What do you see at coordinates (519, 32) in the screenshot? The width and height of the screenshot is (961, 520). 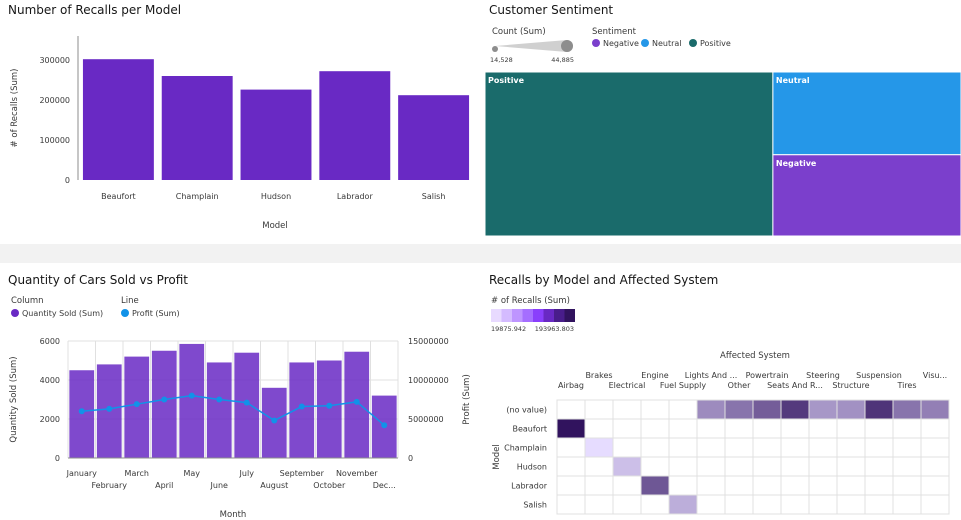 I see `size-legend-title: Count (Sum)` at bounding box center [519, 32].